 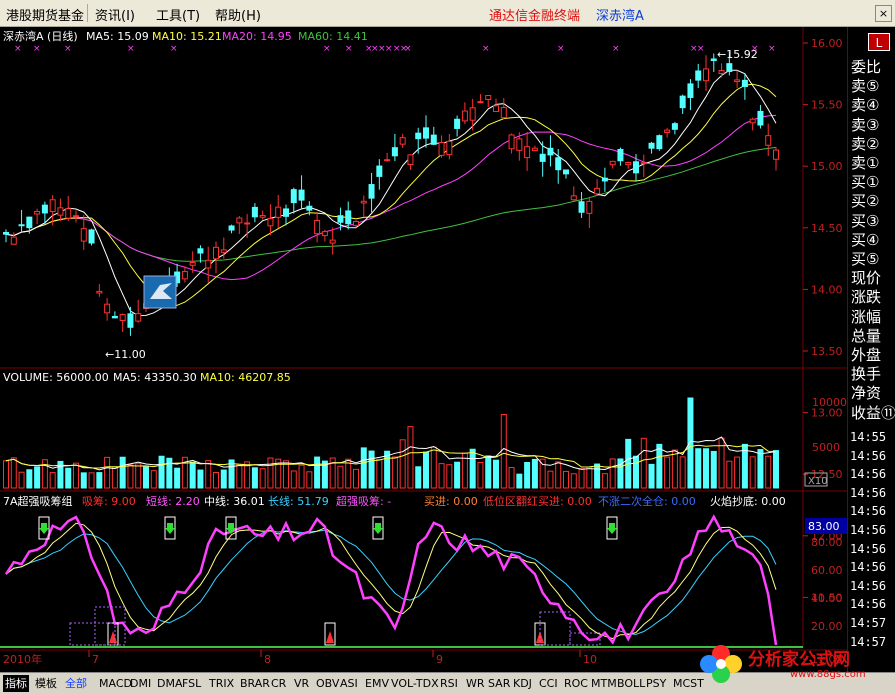 I want to click on tab-psy: PSY, so click(x=656, y=683).